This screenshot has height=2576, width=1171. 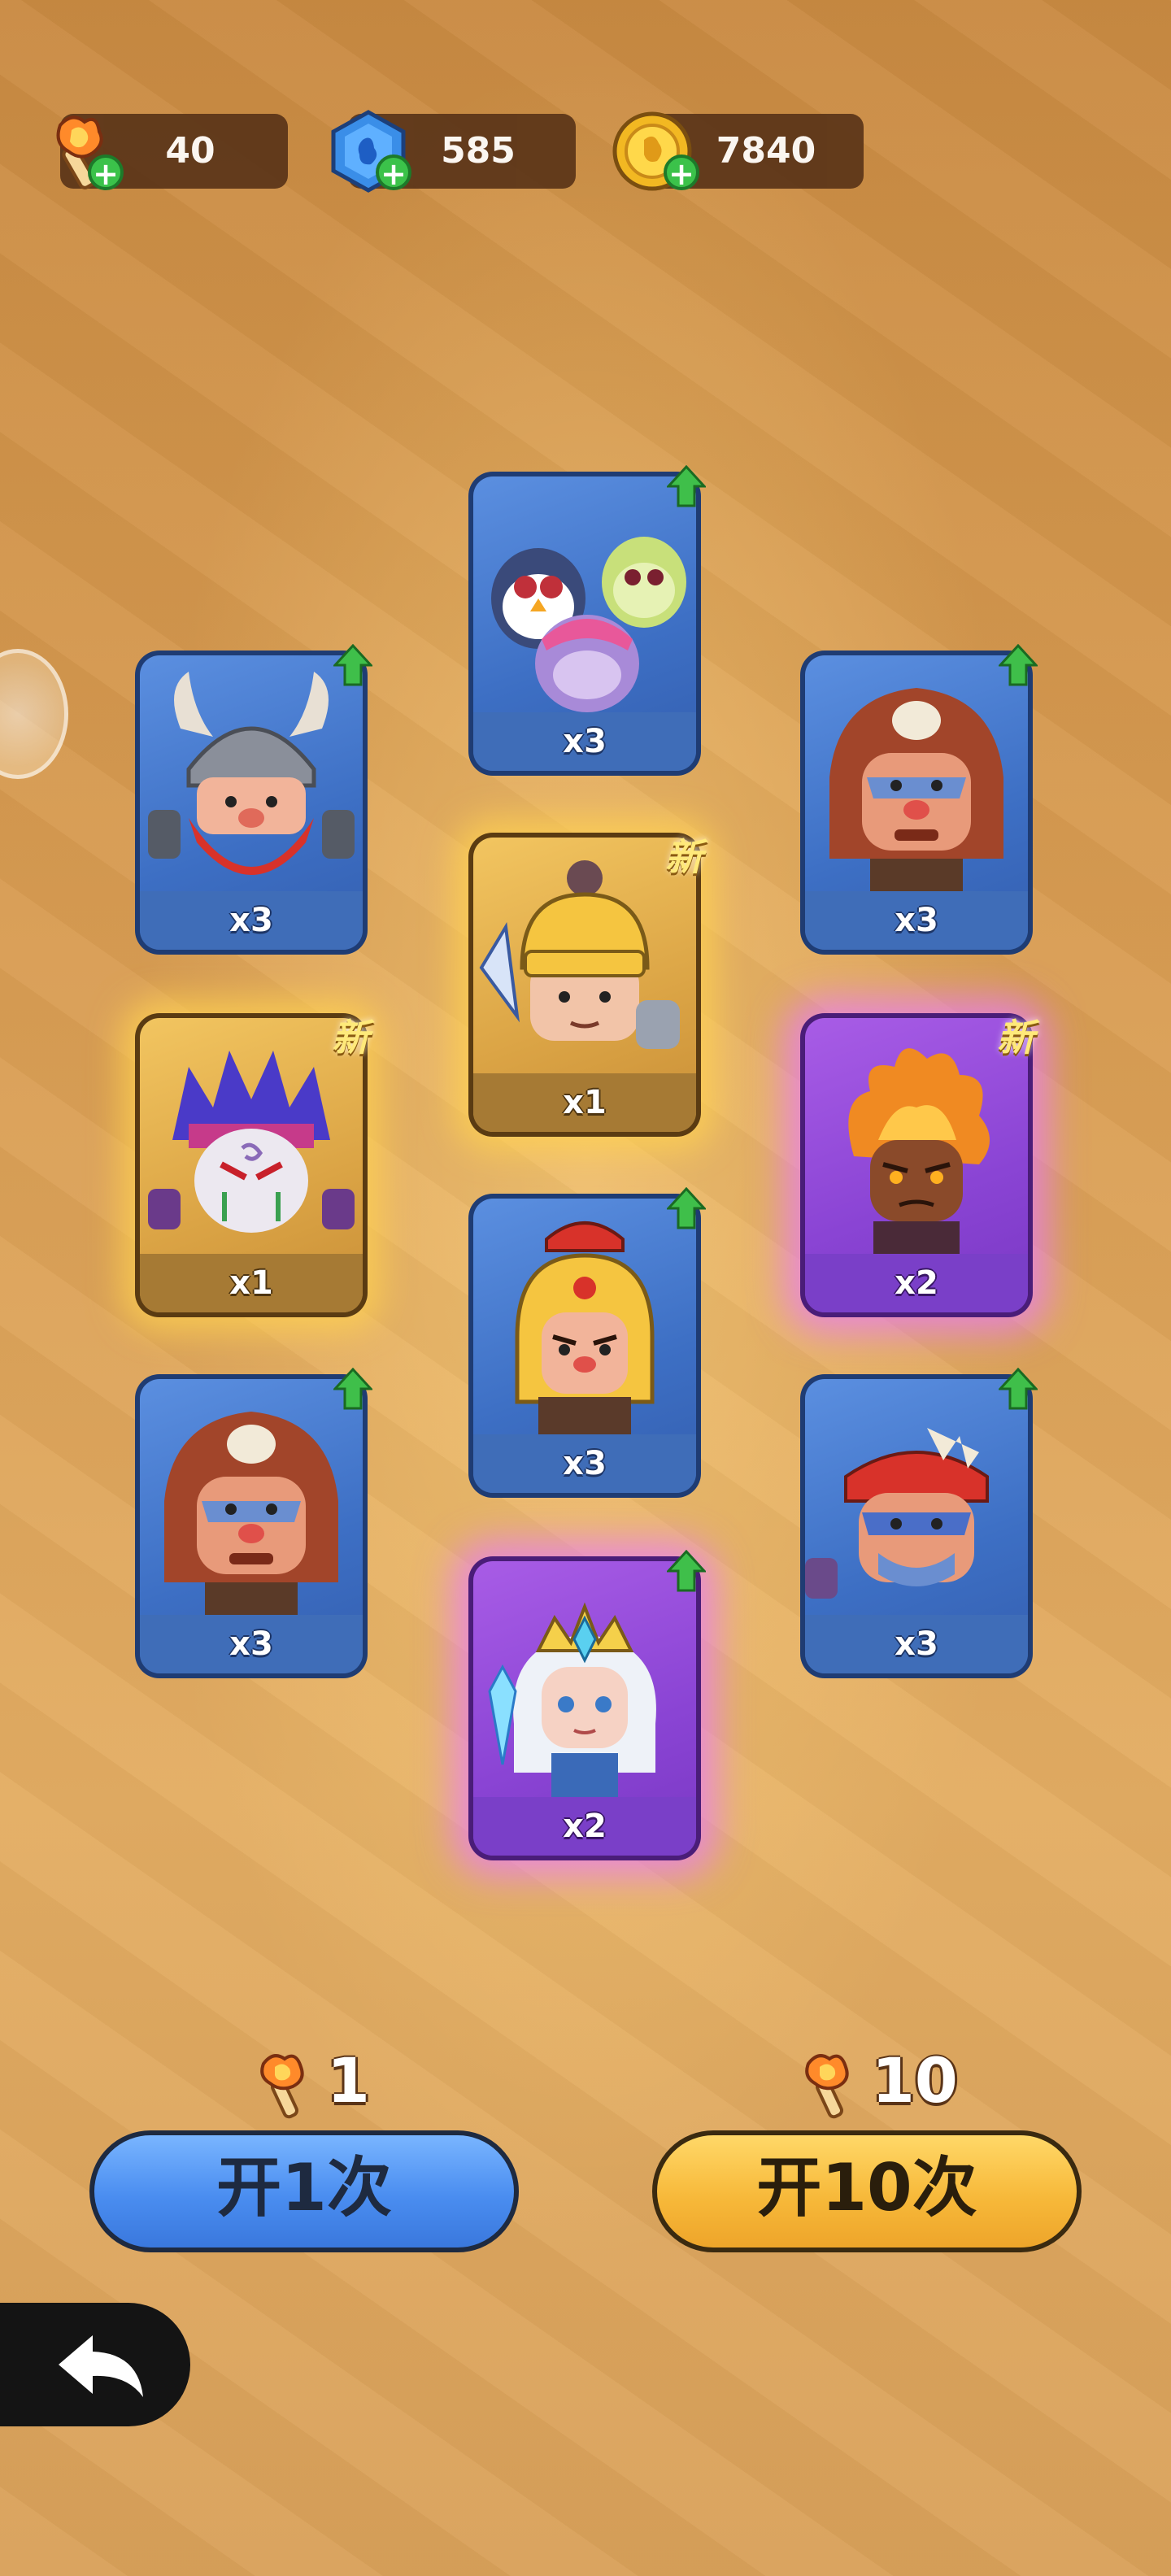 I want to click on side-menu-badge, so click(x=34, y=714).